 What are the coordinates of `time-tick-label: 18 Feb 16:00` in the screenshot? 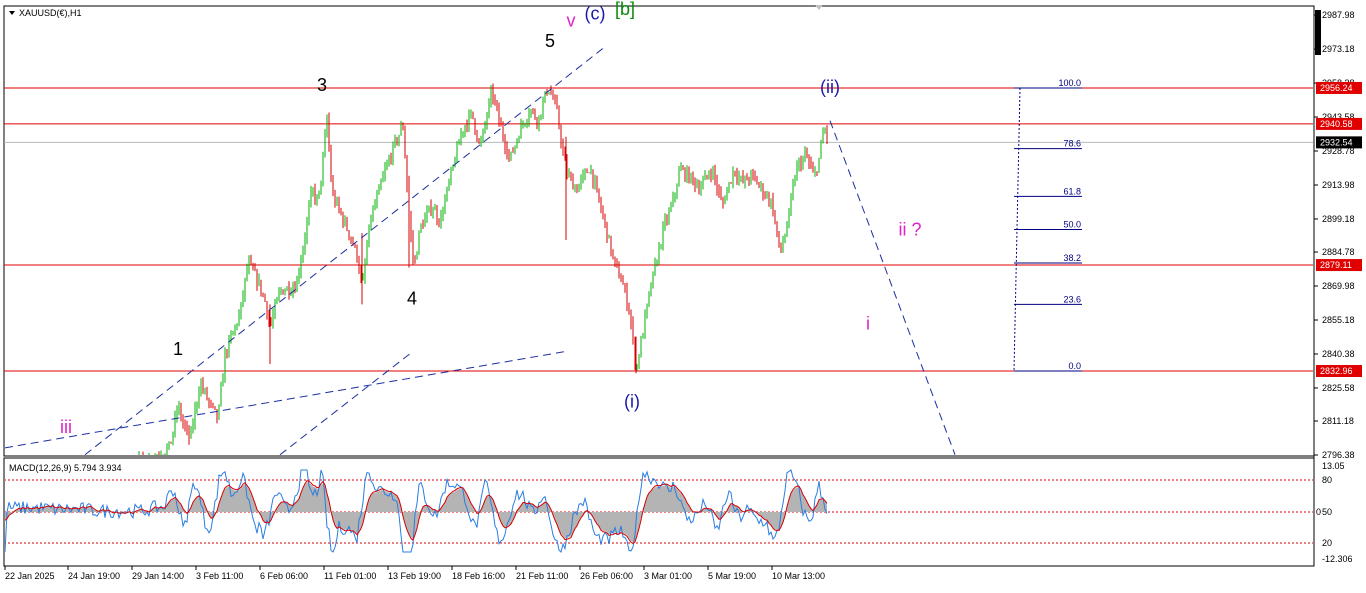 It's located at (478, 576).